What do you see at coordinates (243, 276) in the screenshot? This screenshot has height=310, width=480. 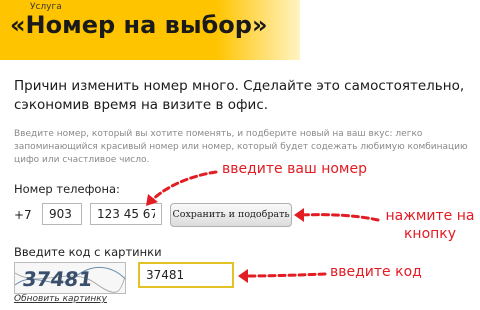 I see `arrowhead-code` at bounding box center [243, 276].